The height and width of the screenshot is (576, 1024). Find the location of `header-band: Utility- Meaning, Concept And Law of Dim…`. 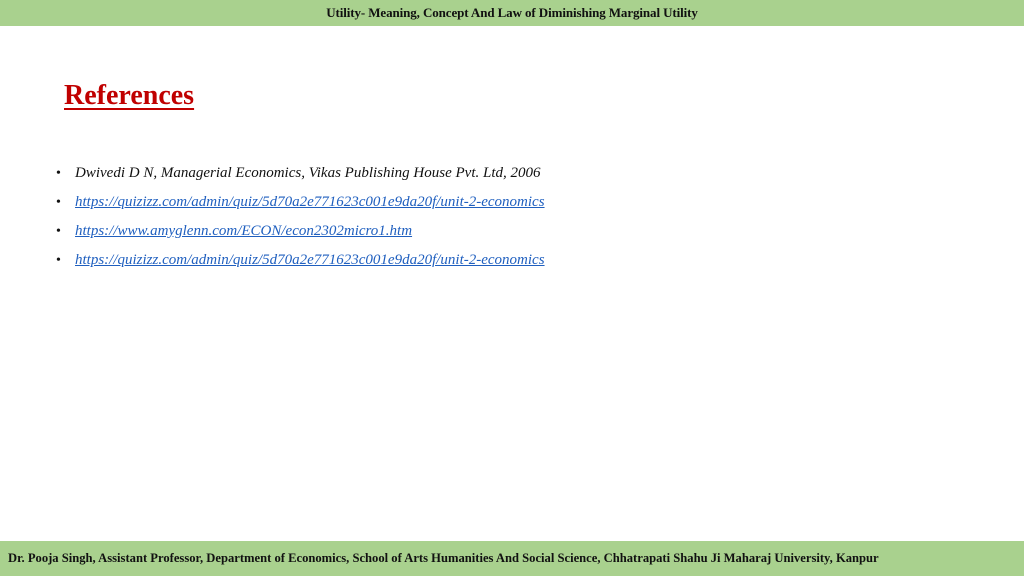

header-band: Utility- Meaning, Concept And Law of Dim… is located at coordinates (512, 13).